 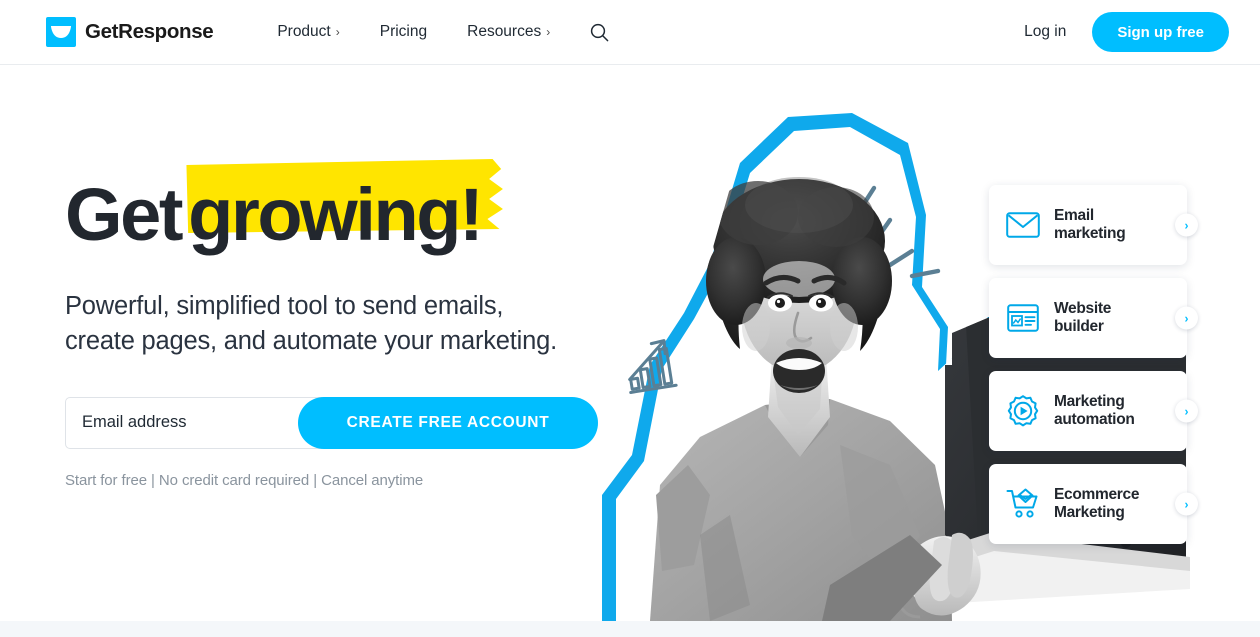 What do you see at coordinates (1083, 308) in the screenshot?
I see `feature-label-line-1: Website` at bounding box center [1083, 308].